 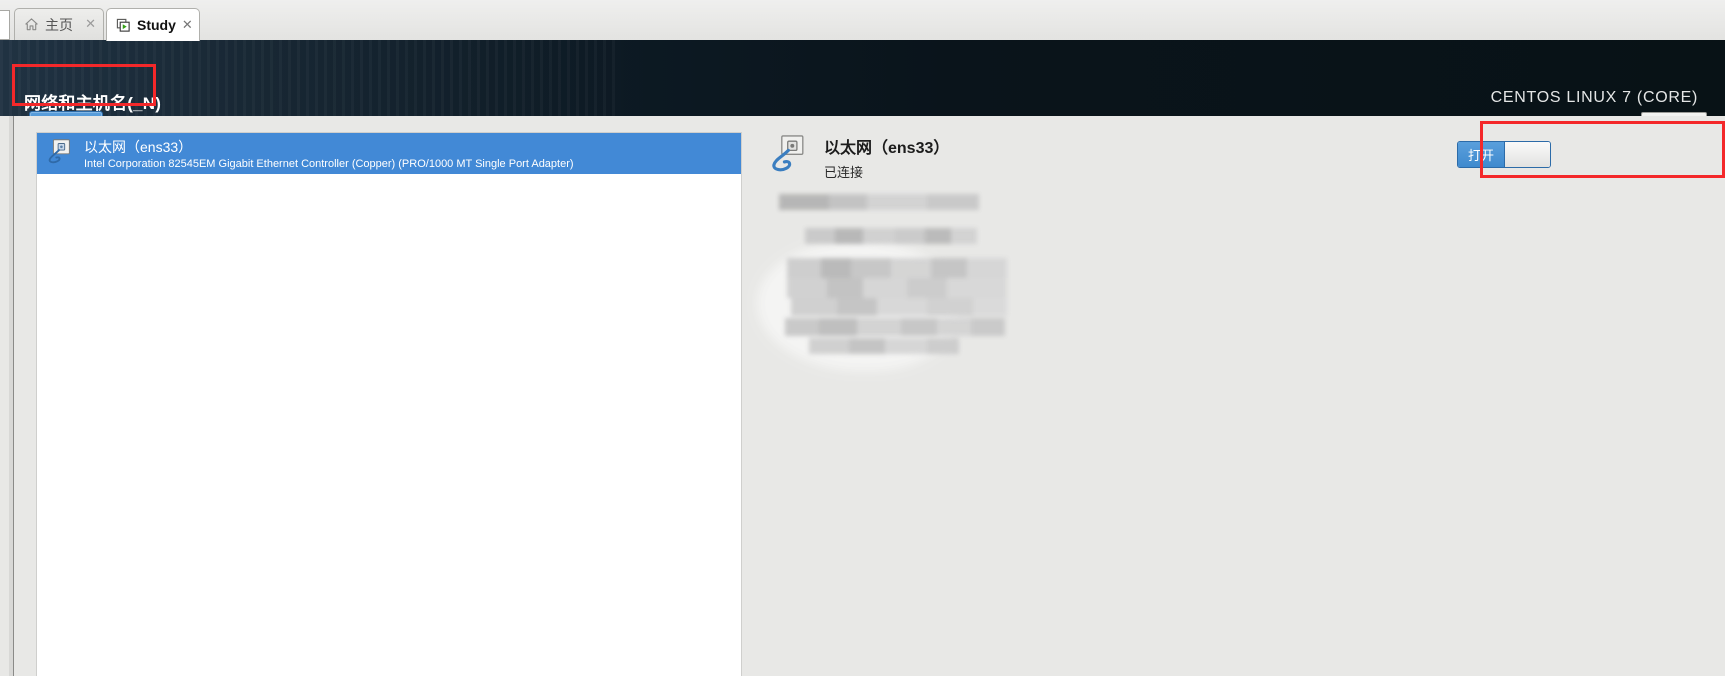 I want to click on tab-home: 主页 ✕, so click(x=59, y=24).